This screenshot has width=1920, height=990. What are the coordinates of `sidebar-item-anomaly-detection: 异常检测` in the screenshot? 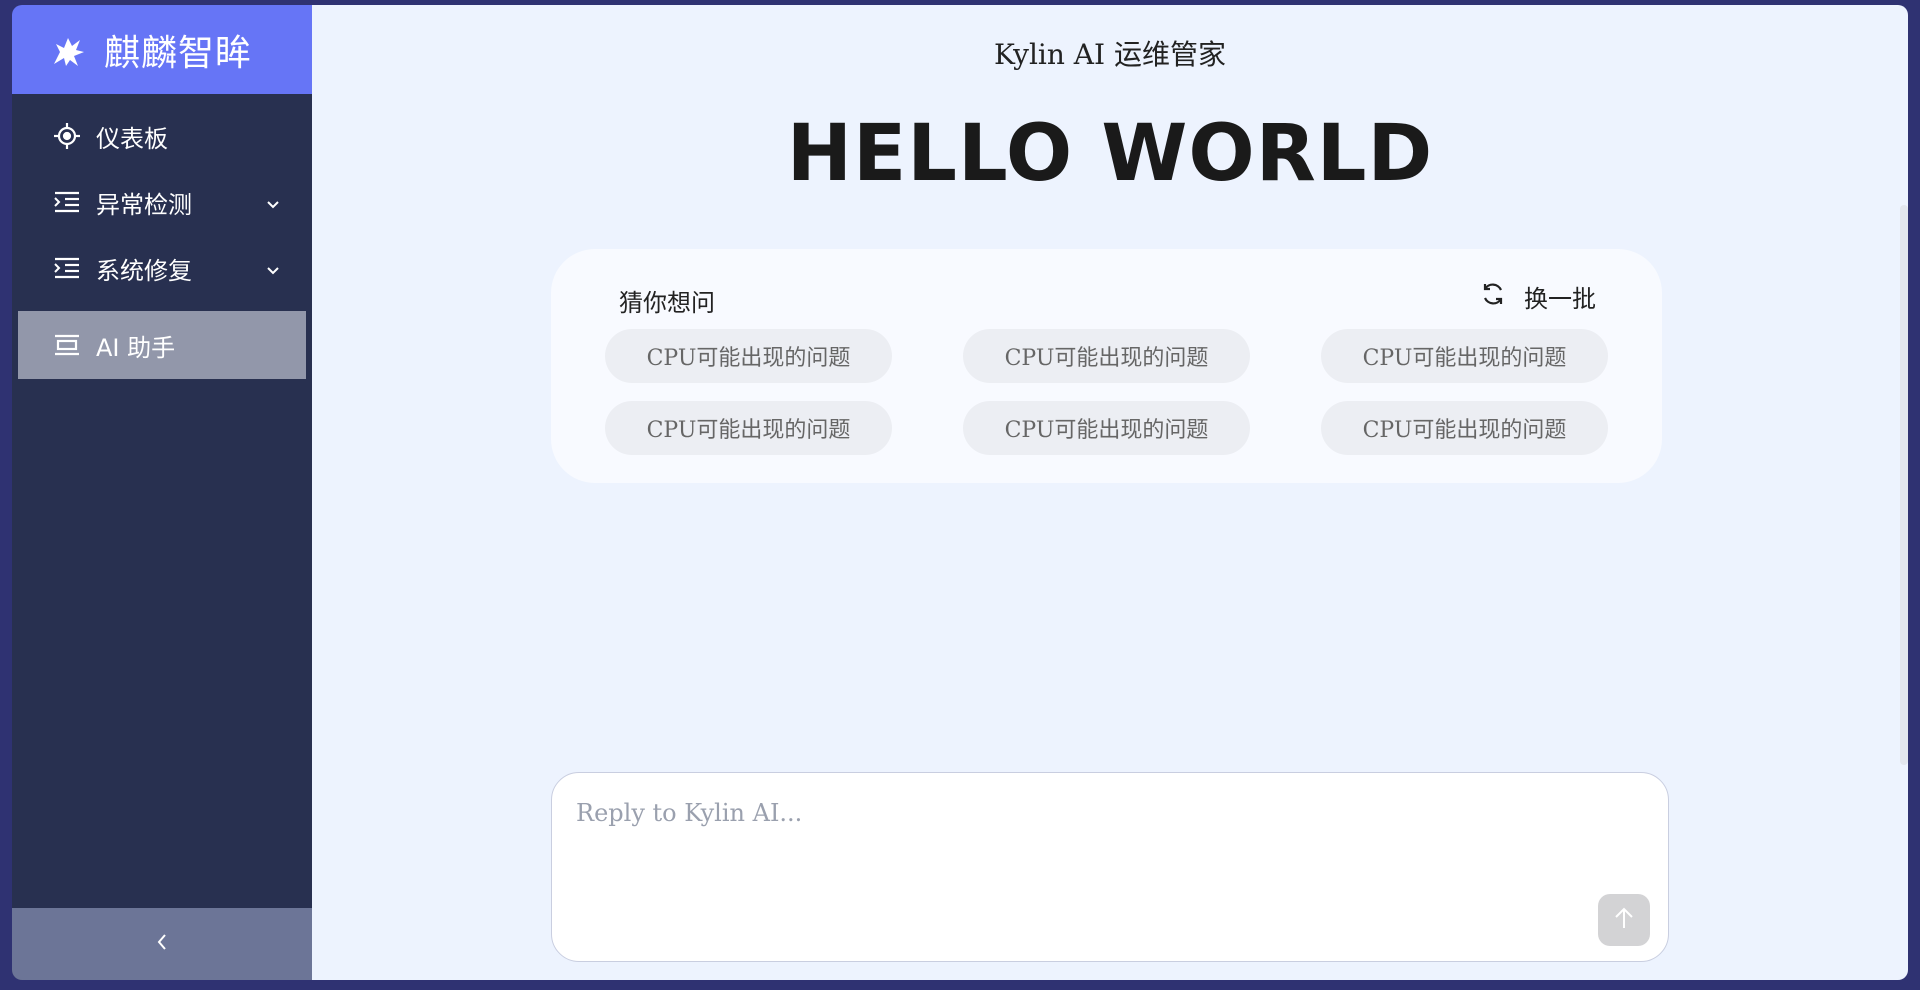 It's located at (162, 202).